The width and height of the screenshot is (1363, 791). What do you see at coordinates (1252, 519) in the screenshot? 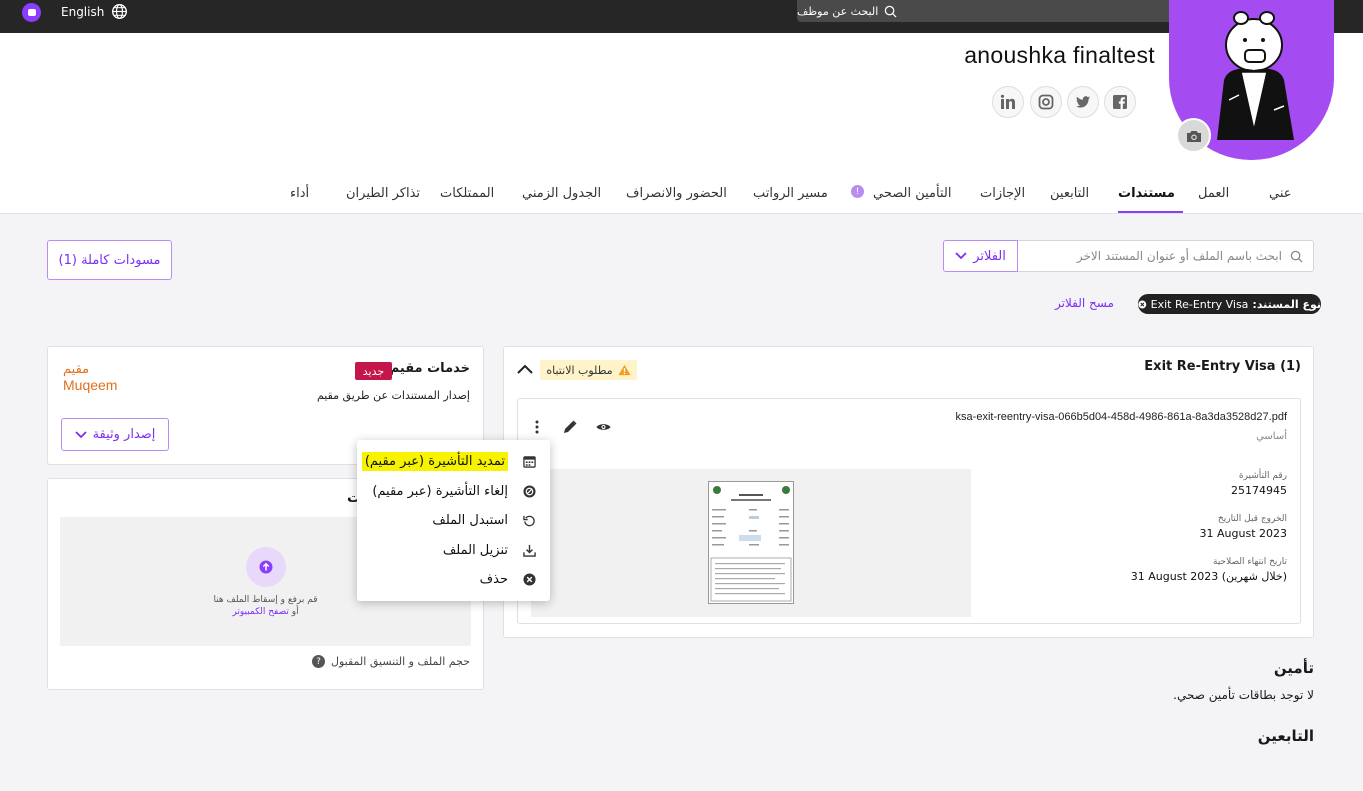
I see `exit-before-label: الخروج قبل التاريخ` at bounding box center [1252, 519].